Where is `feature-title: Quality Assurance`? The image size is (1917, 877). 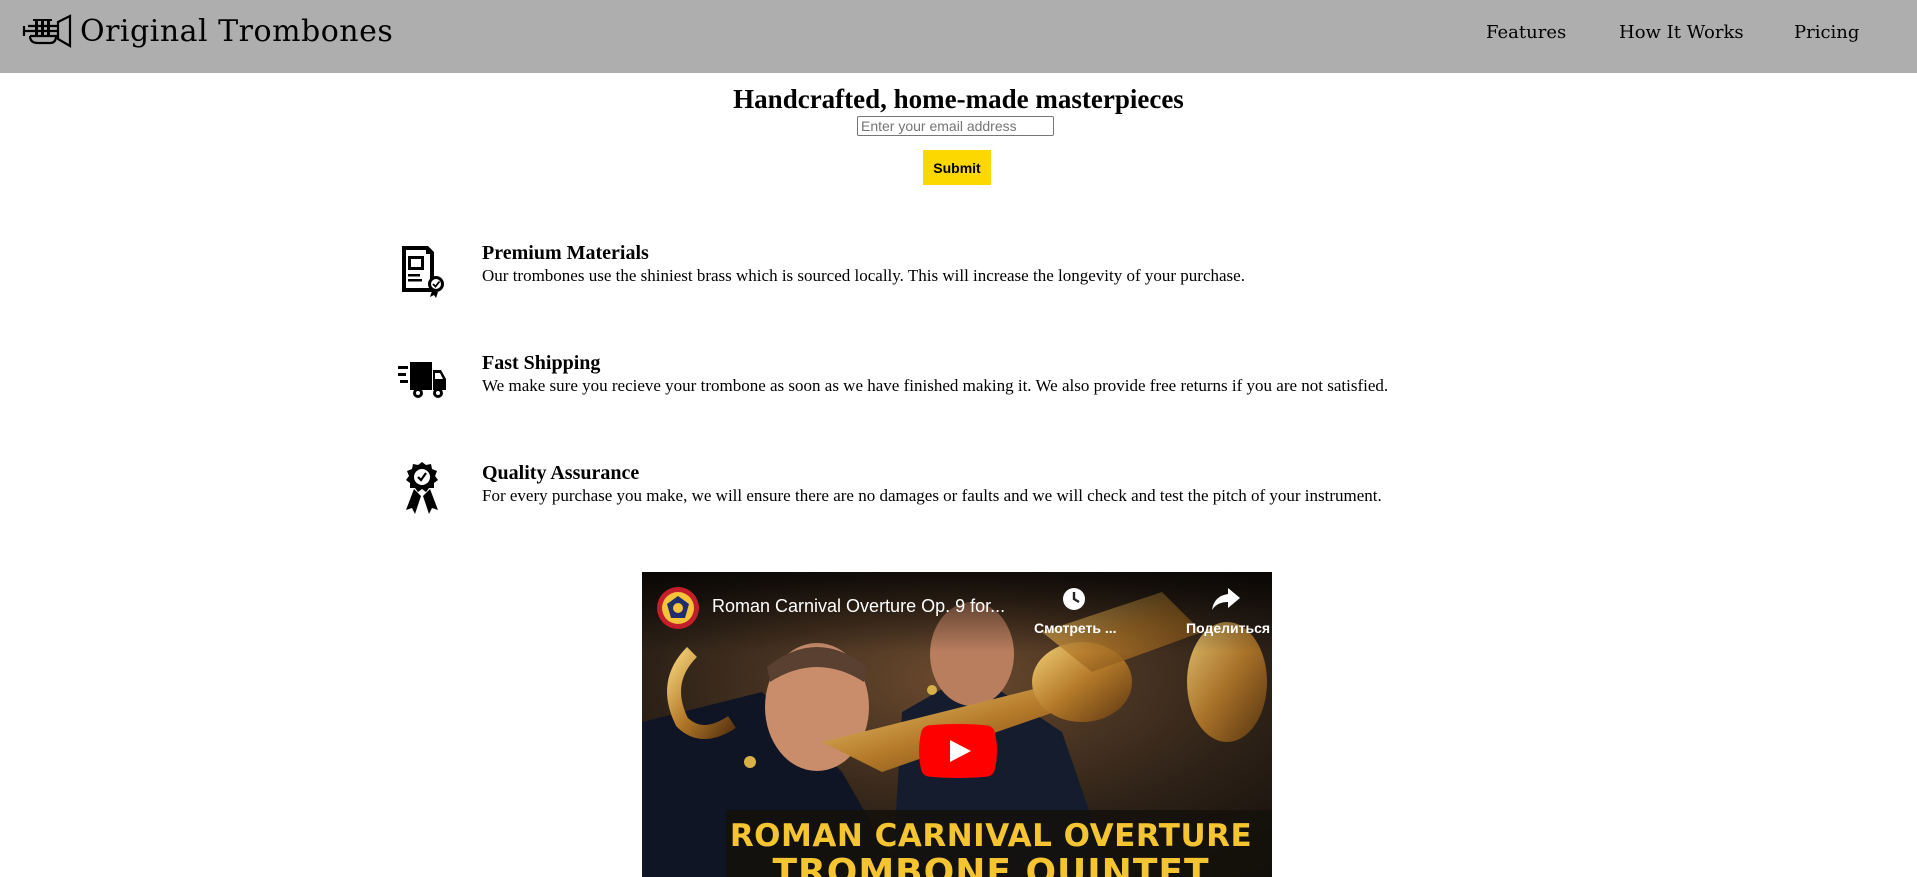 feature-title: Quality Assurance is located at coordinates (561, 473).